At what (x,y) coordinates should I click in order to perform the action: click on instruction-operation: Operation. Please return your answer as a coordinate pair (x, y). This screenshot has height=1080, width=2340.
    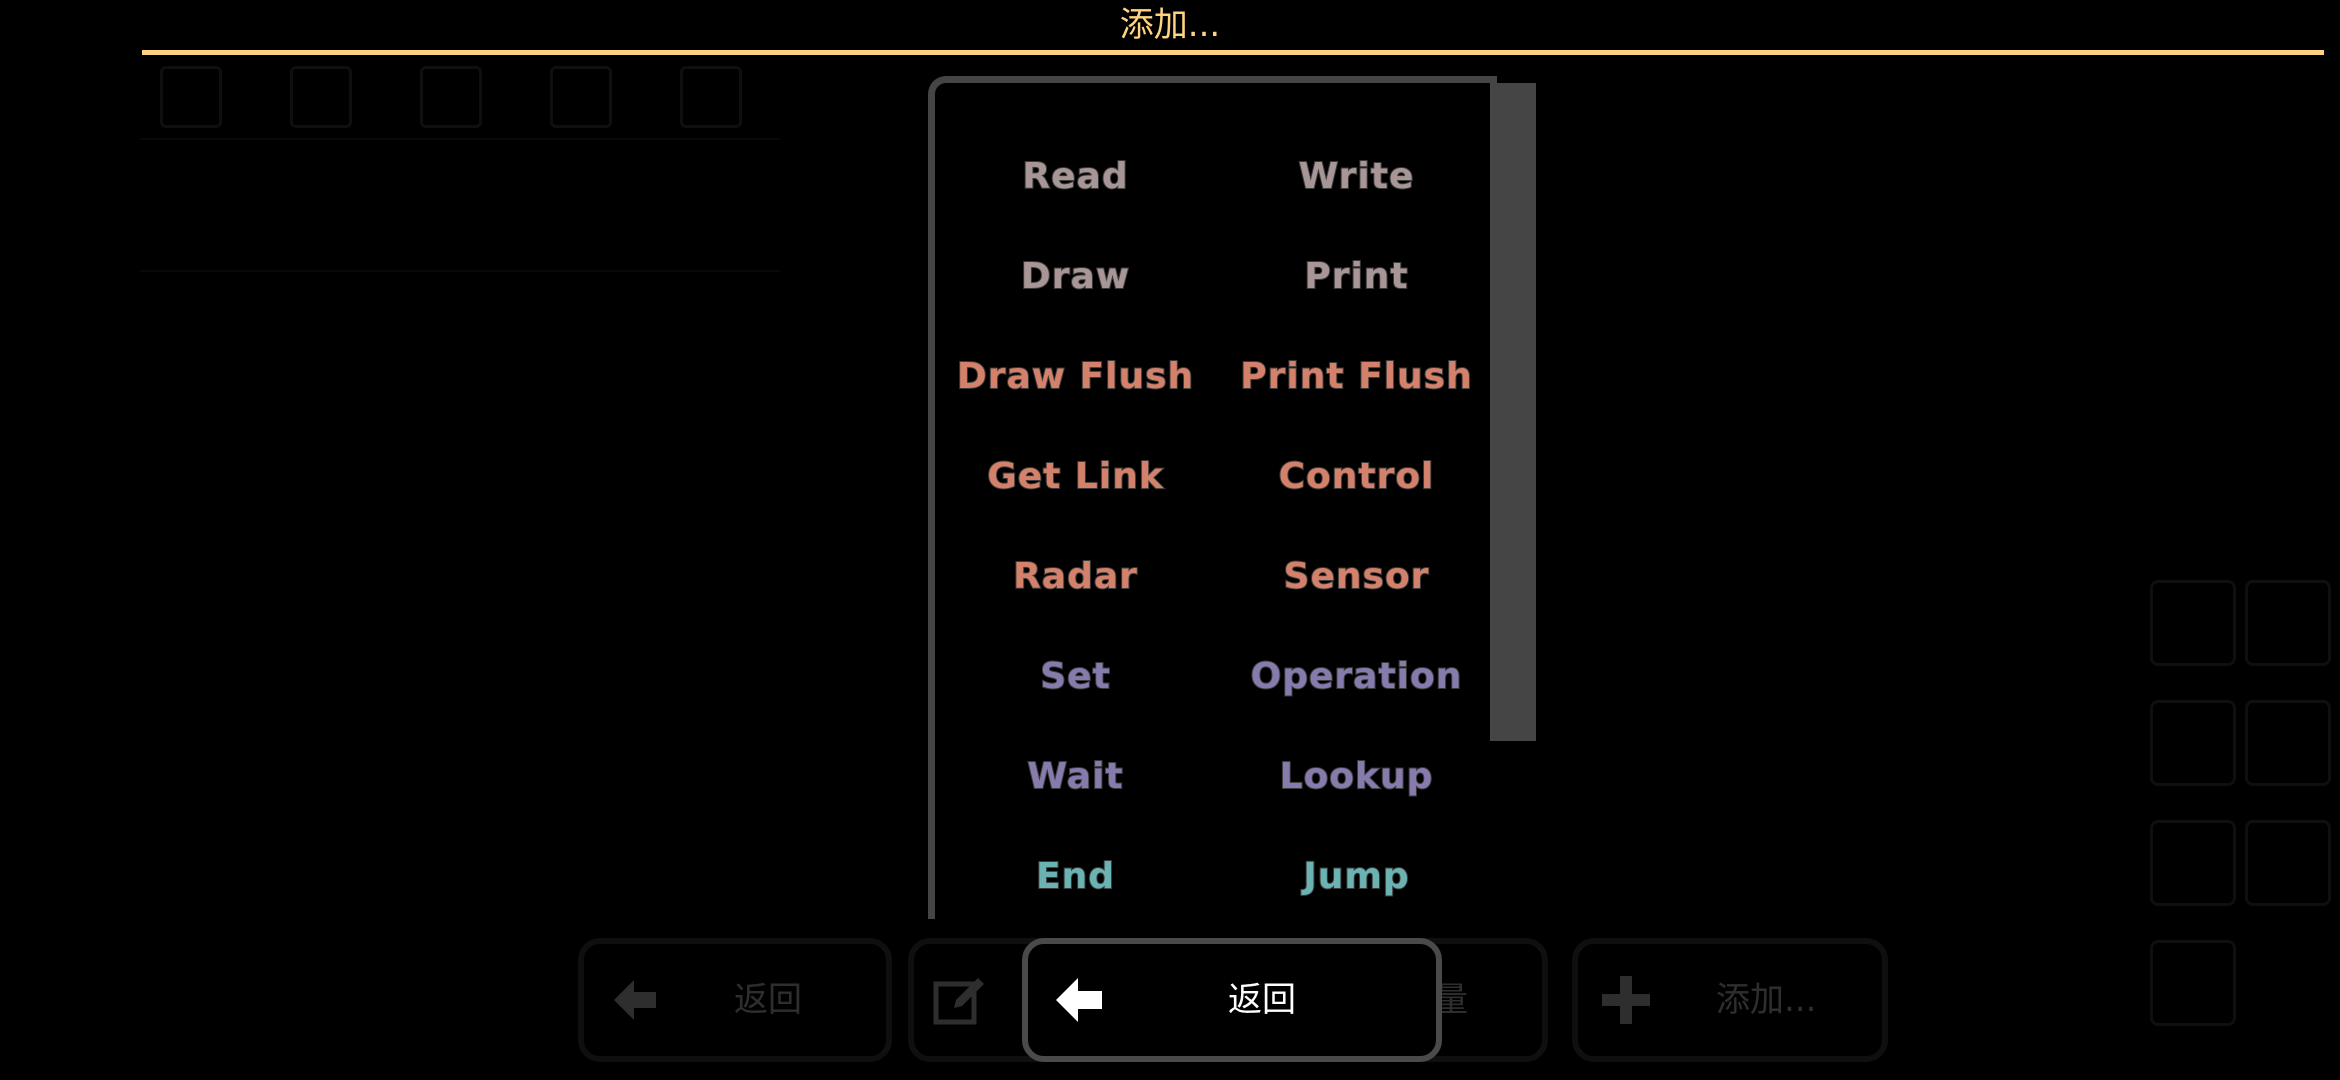
    Looking at the image, I should click on (1356, 677).